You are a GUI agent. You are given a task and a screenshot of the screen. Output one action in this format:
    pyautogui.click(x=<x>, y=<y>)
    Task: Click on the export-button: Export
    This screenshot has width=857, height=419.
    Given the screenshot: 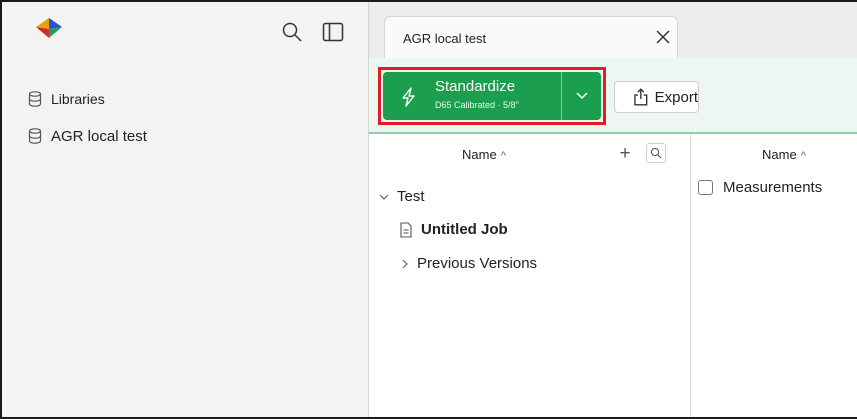 What is the action you would take?
    pyautogui.click(x=656, y=97)
    